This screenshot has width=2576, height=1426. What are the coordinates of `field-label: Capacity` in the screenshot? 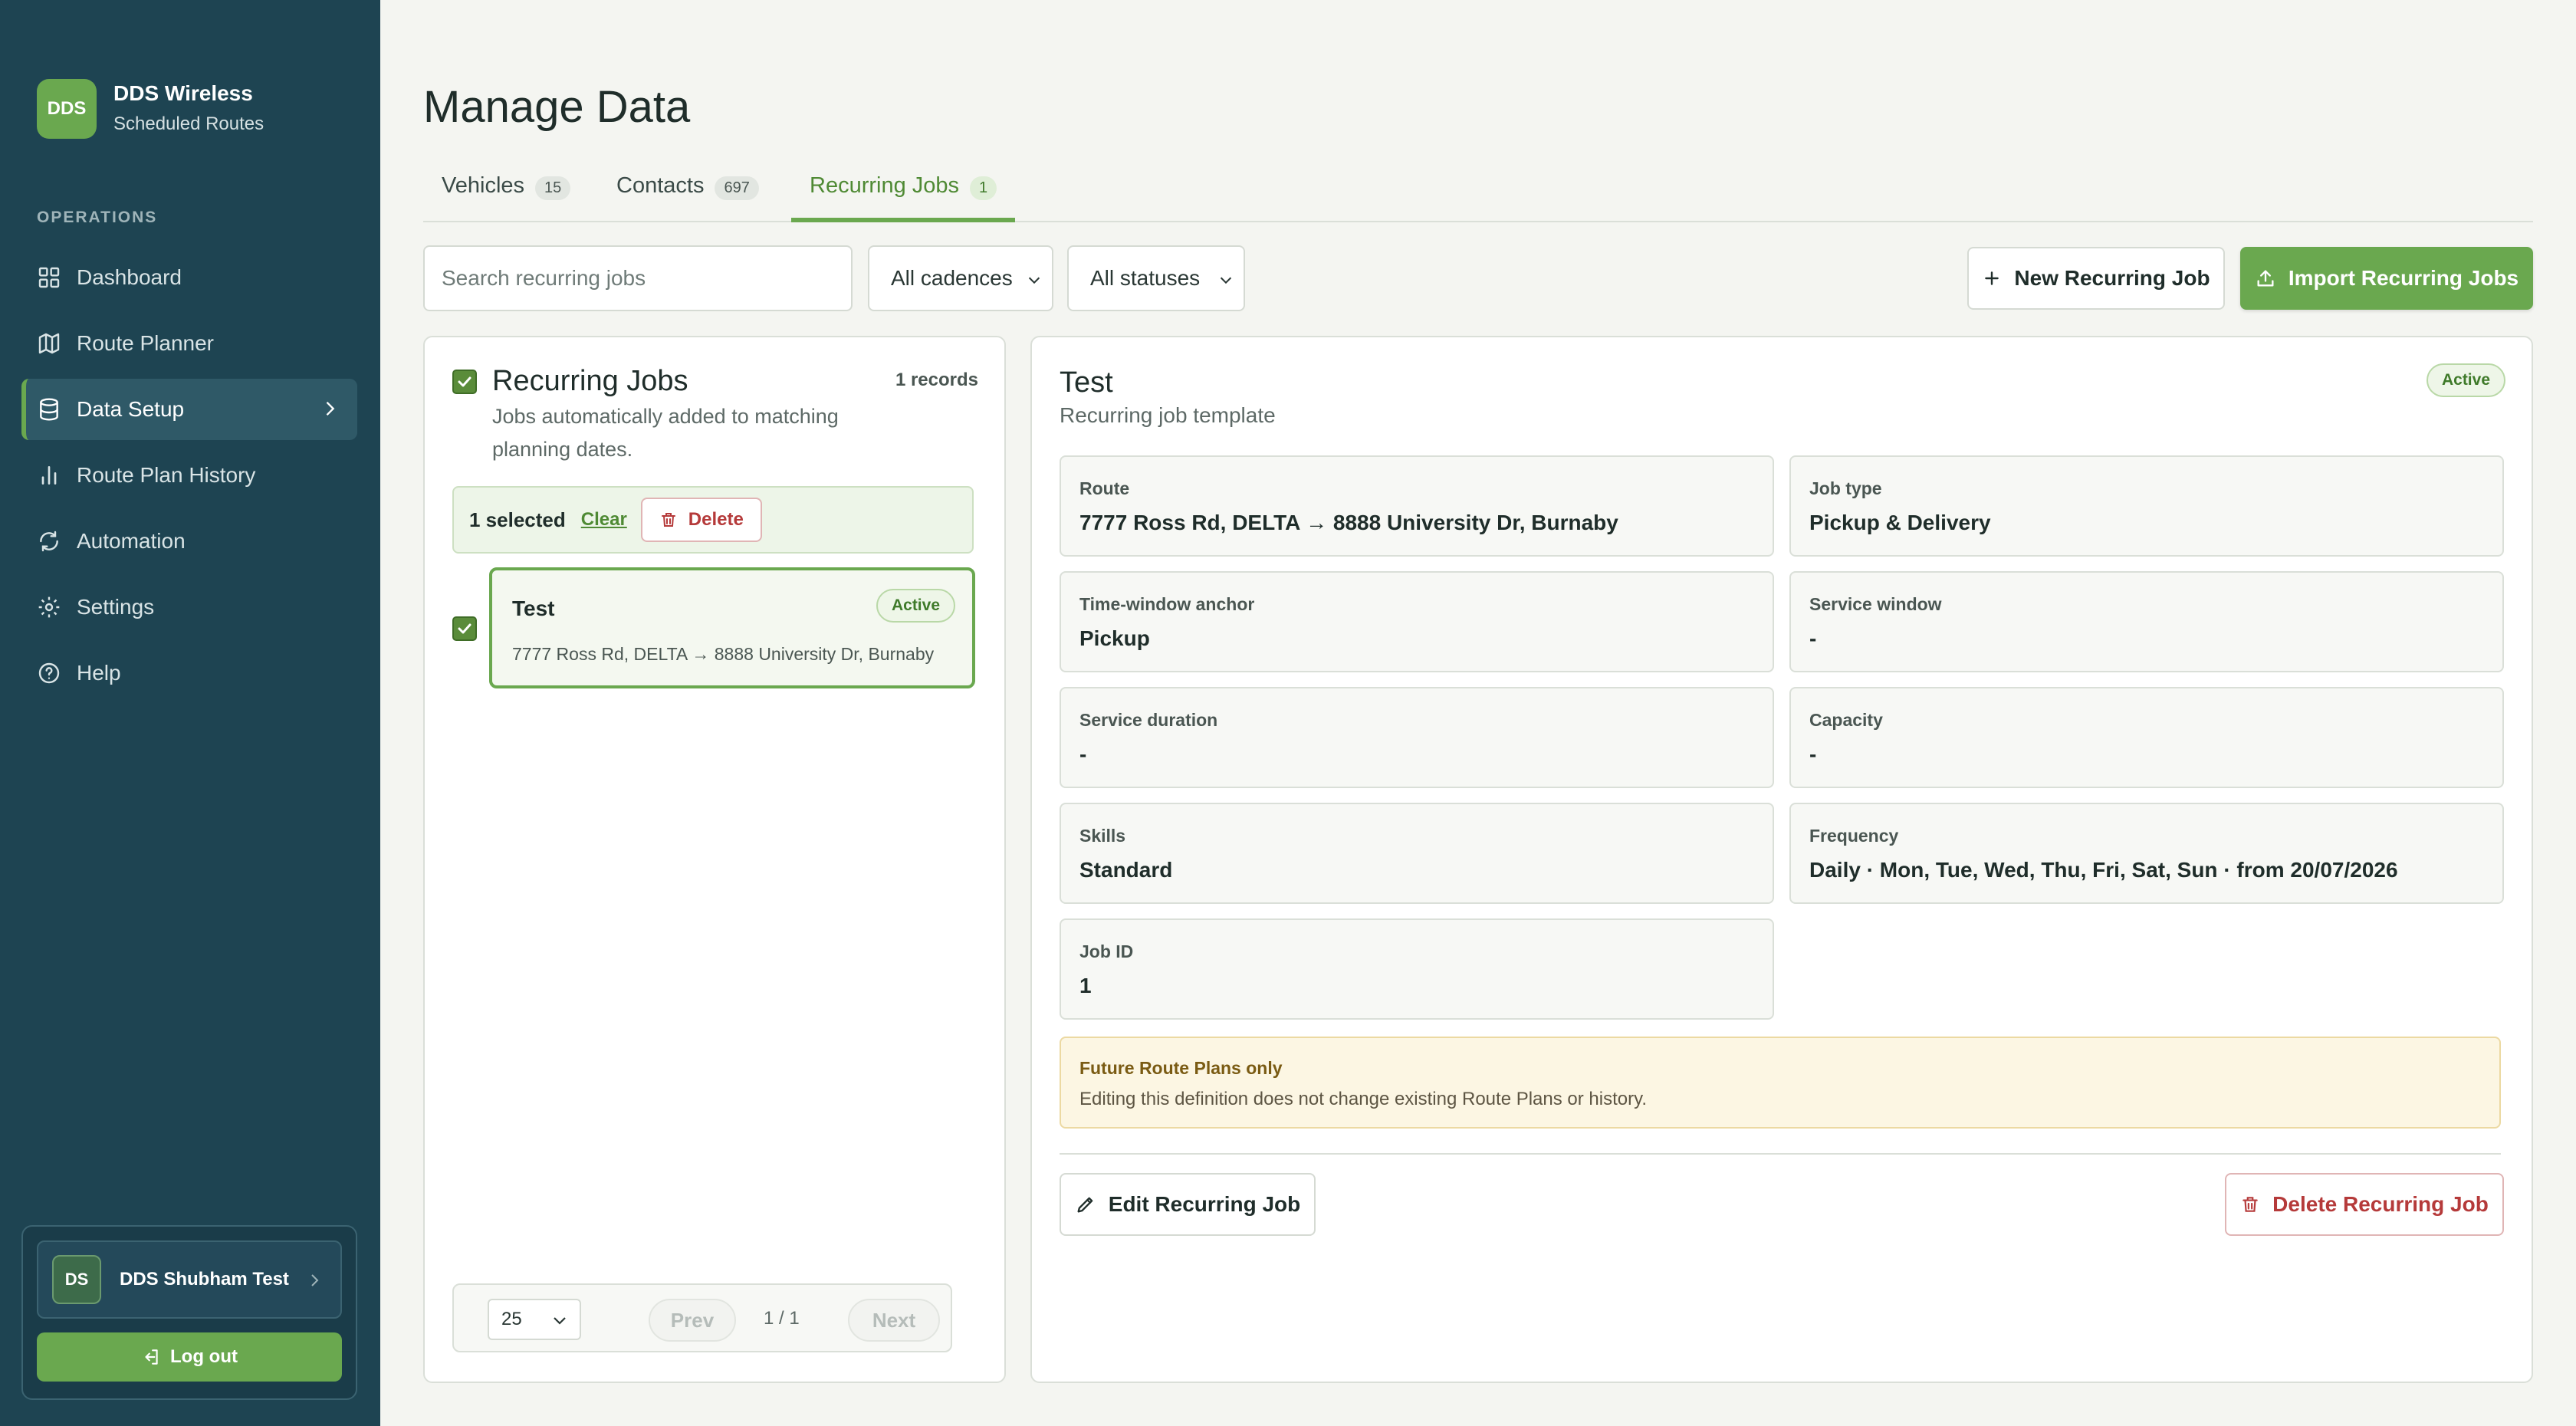 It's located at (1846, 720).